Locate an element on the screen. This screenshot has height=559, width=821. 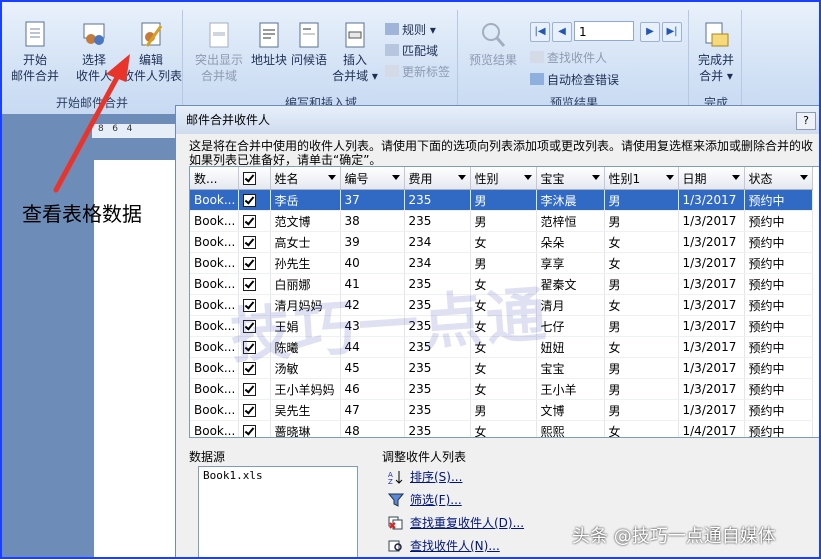
last-record-button: ▶| is located at coordinates (672, 32).